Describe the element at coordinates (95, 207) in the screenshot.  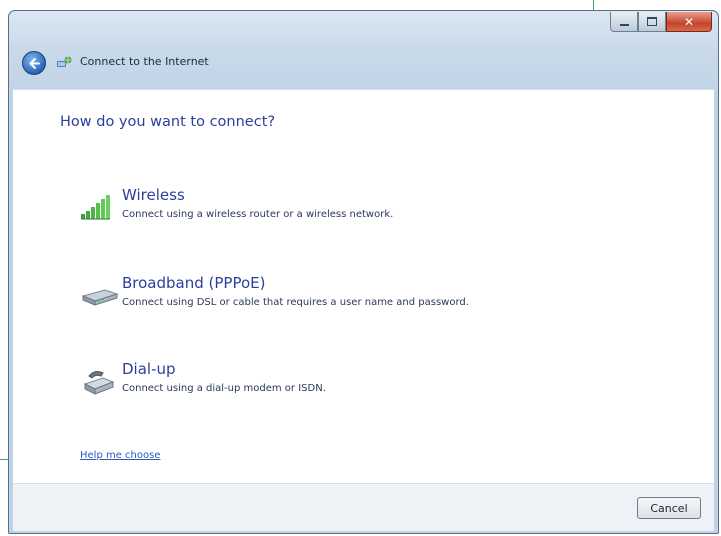
I see `wireless-signal-icon` at that location.